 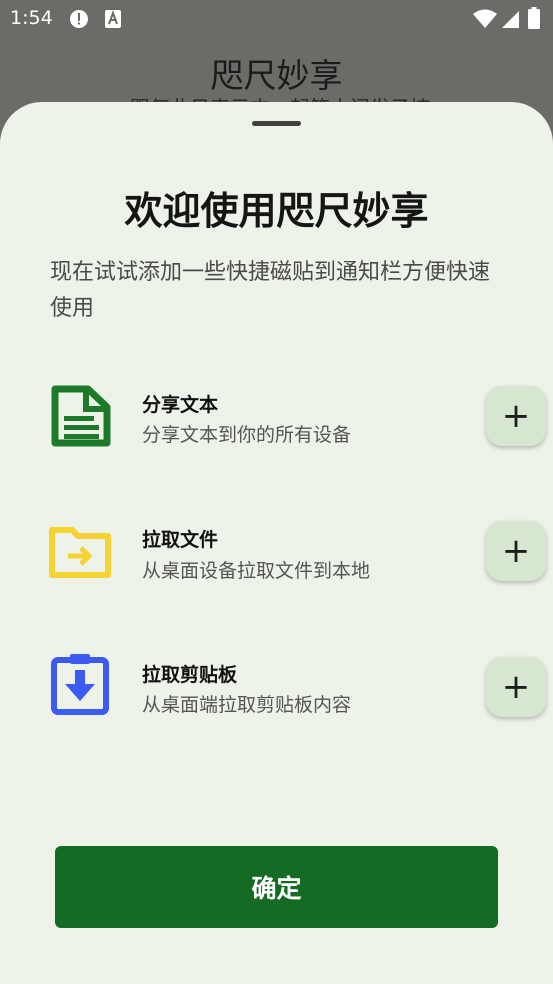 I want to click on sheet-drag-handle, so click(x=276, y=123).